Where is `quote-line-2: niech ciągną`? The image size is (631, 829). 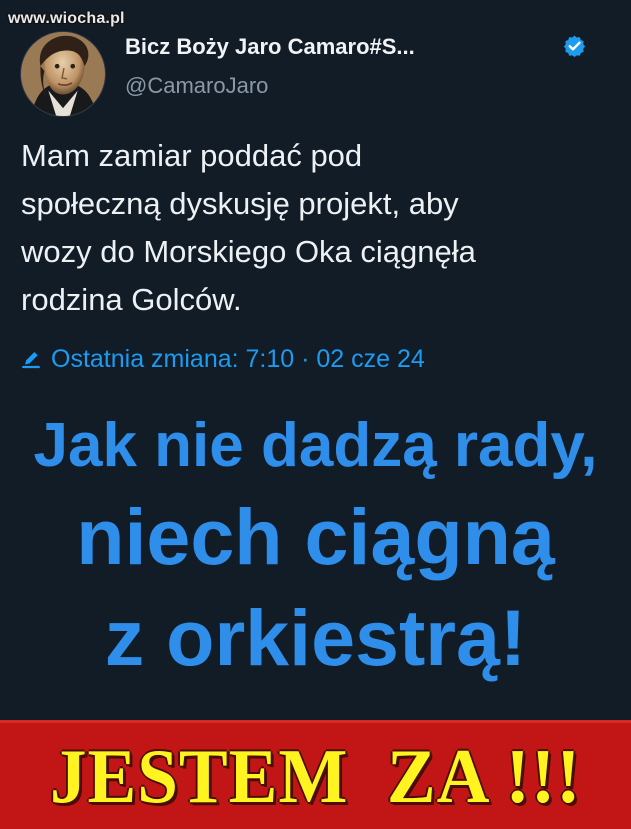 quote-line-2: niech ciągną is located at coordinates (315, 536).